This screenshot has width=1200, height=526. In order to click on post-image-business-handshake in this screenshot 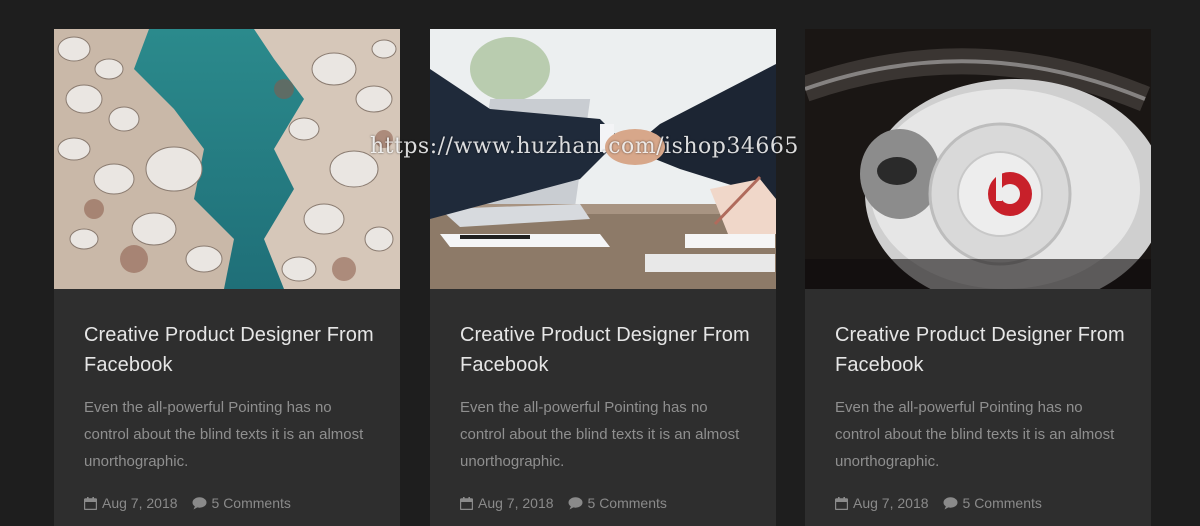, I will do `click(603, 159)`.